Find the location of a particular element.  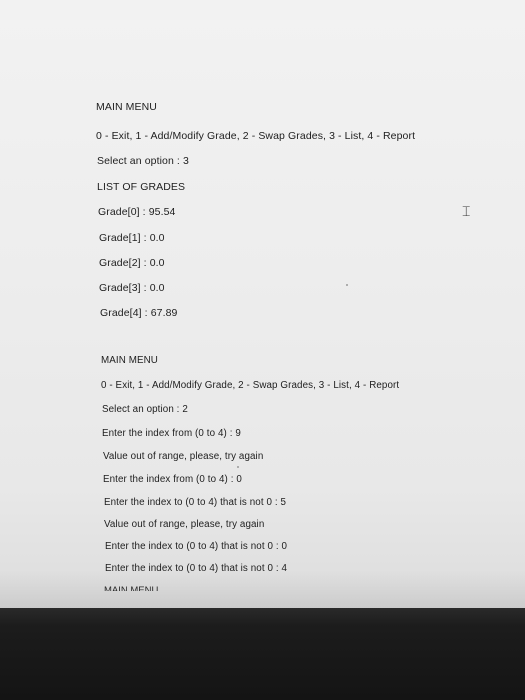

monitor-bezel is located at coordinates (262, 654).